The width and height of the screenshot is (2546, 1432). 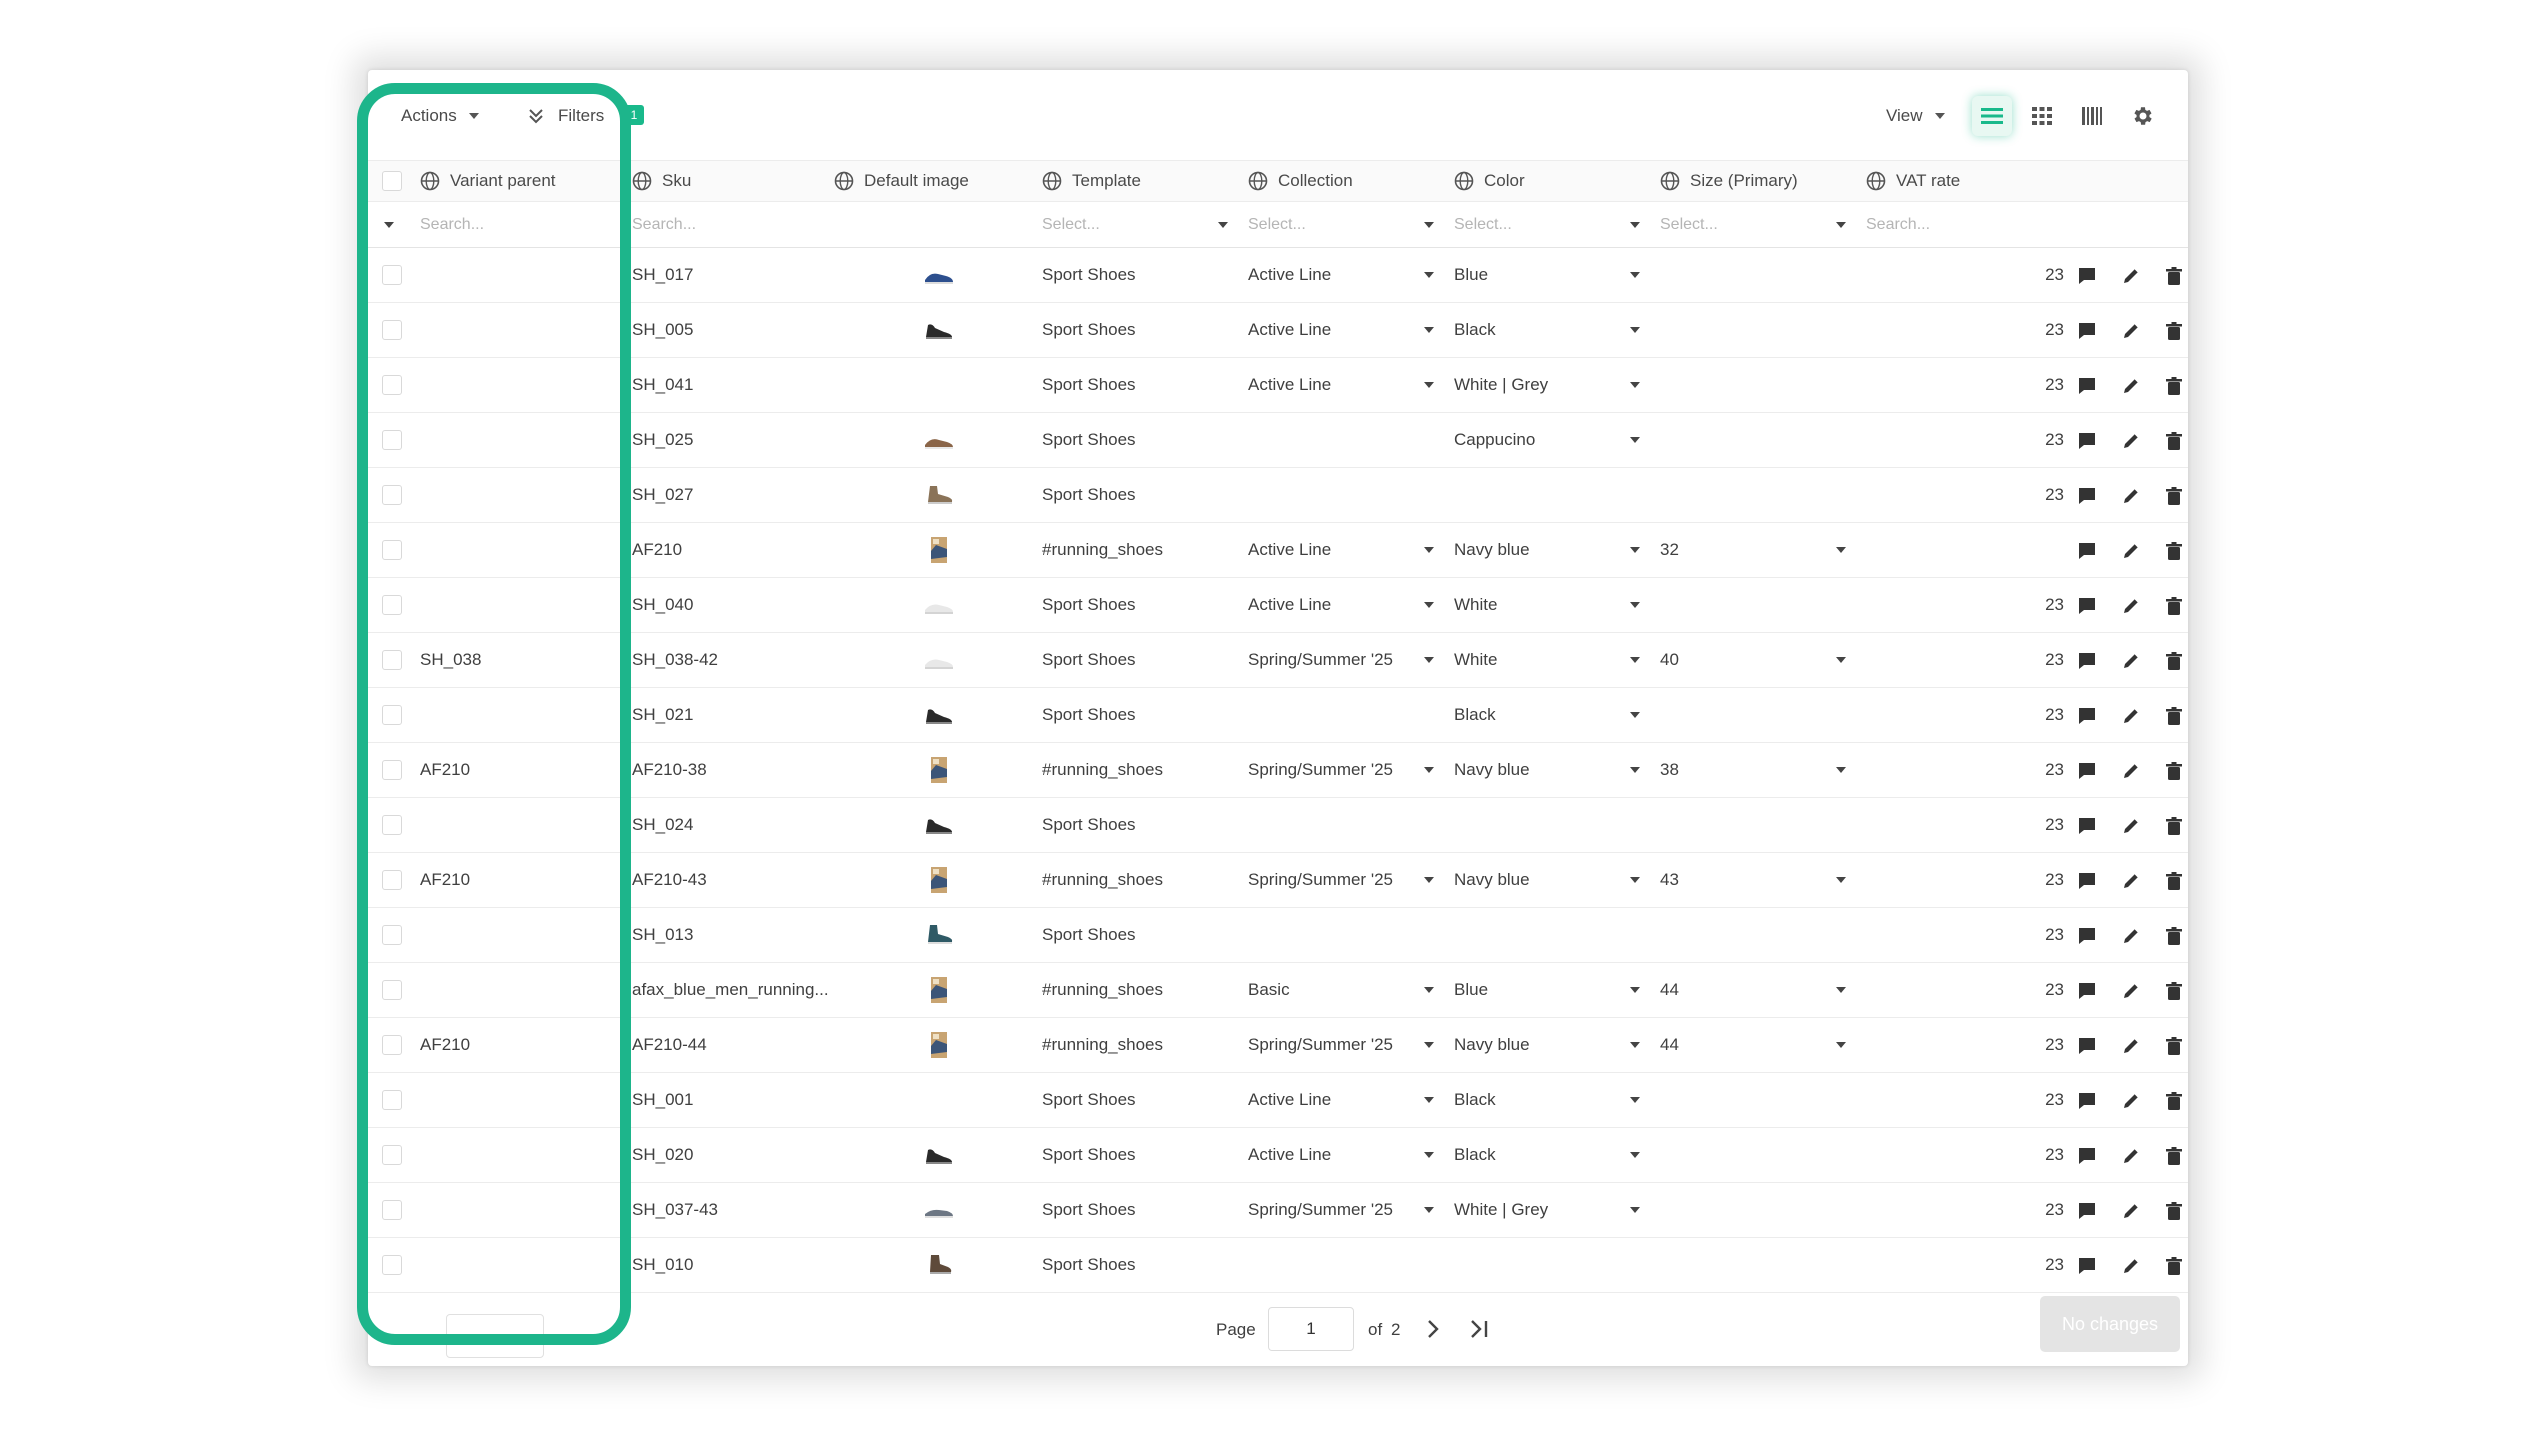 What do you see at coordinates (1278, 715) in the screenshot?
I see `table-row: SH_021 Sport Shoes Black 23` at bounding box center [1278, 715].